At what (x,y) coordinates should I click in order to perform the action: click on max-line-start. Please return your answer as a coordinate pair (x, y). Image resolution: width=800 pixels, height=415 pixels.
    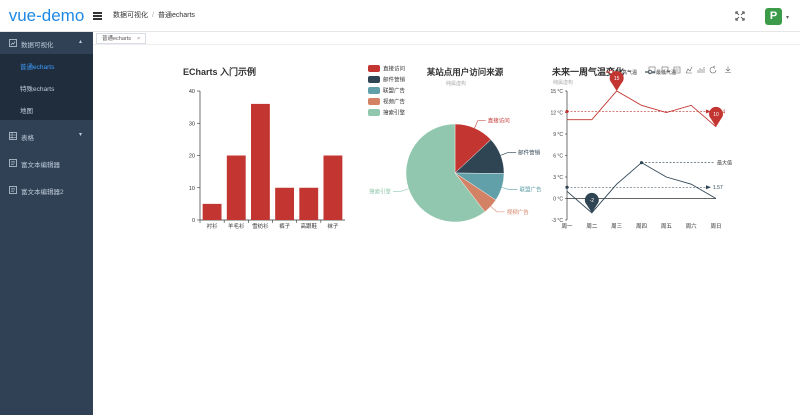
    Looking at the image, I should click on (641, 163).